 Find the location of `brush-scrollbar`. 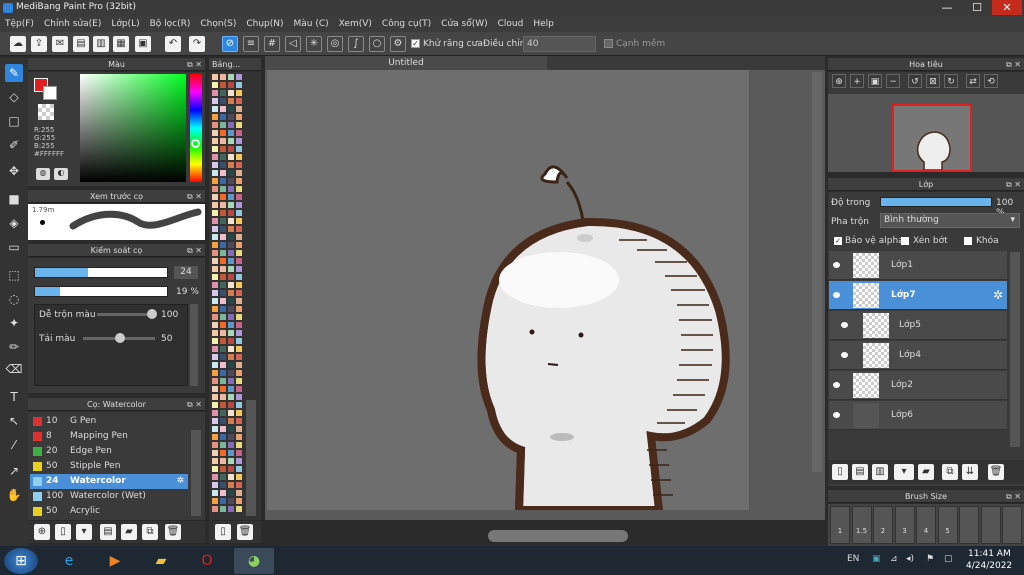

brush-scrollbar is located at coordinates (196, 473).